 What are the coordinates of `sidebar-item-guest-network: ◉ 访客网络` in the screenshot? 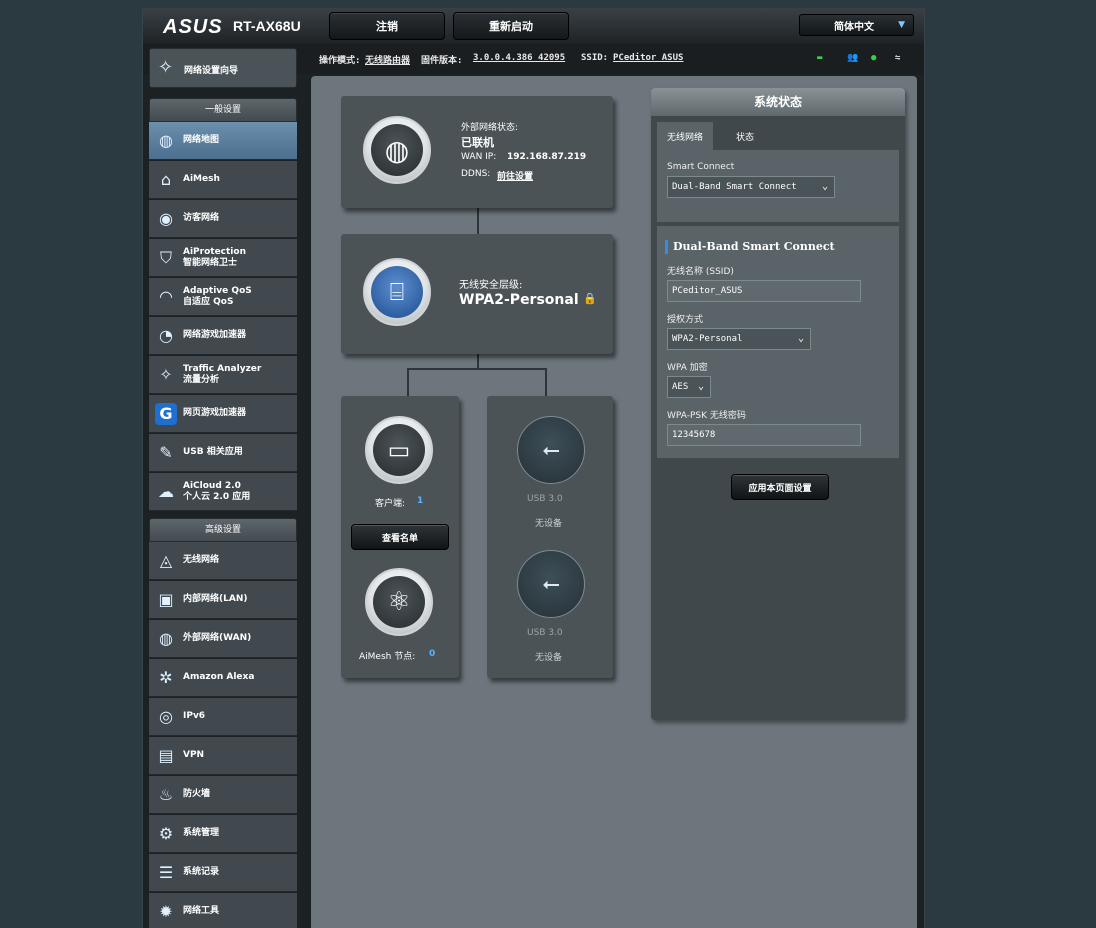 It's located at (223, 219).